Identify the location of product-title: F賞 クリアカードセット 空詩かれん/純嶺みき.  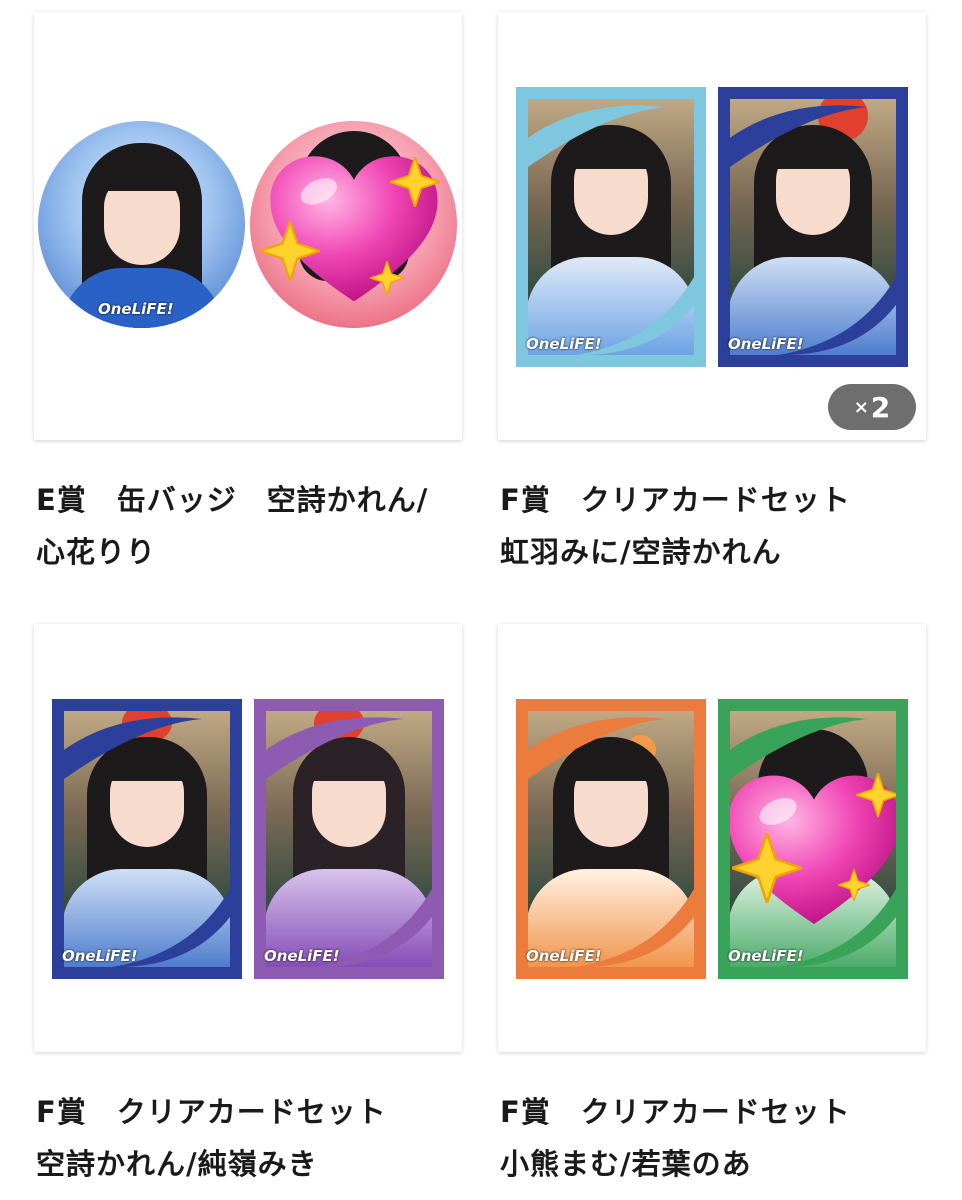
(248, 1138).